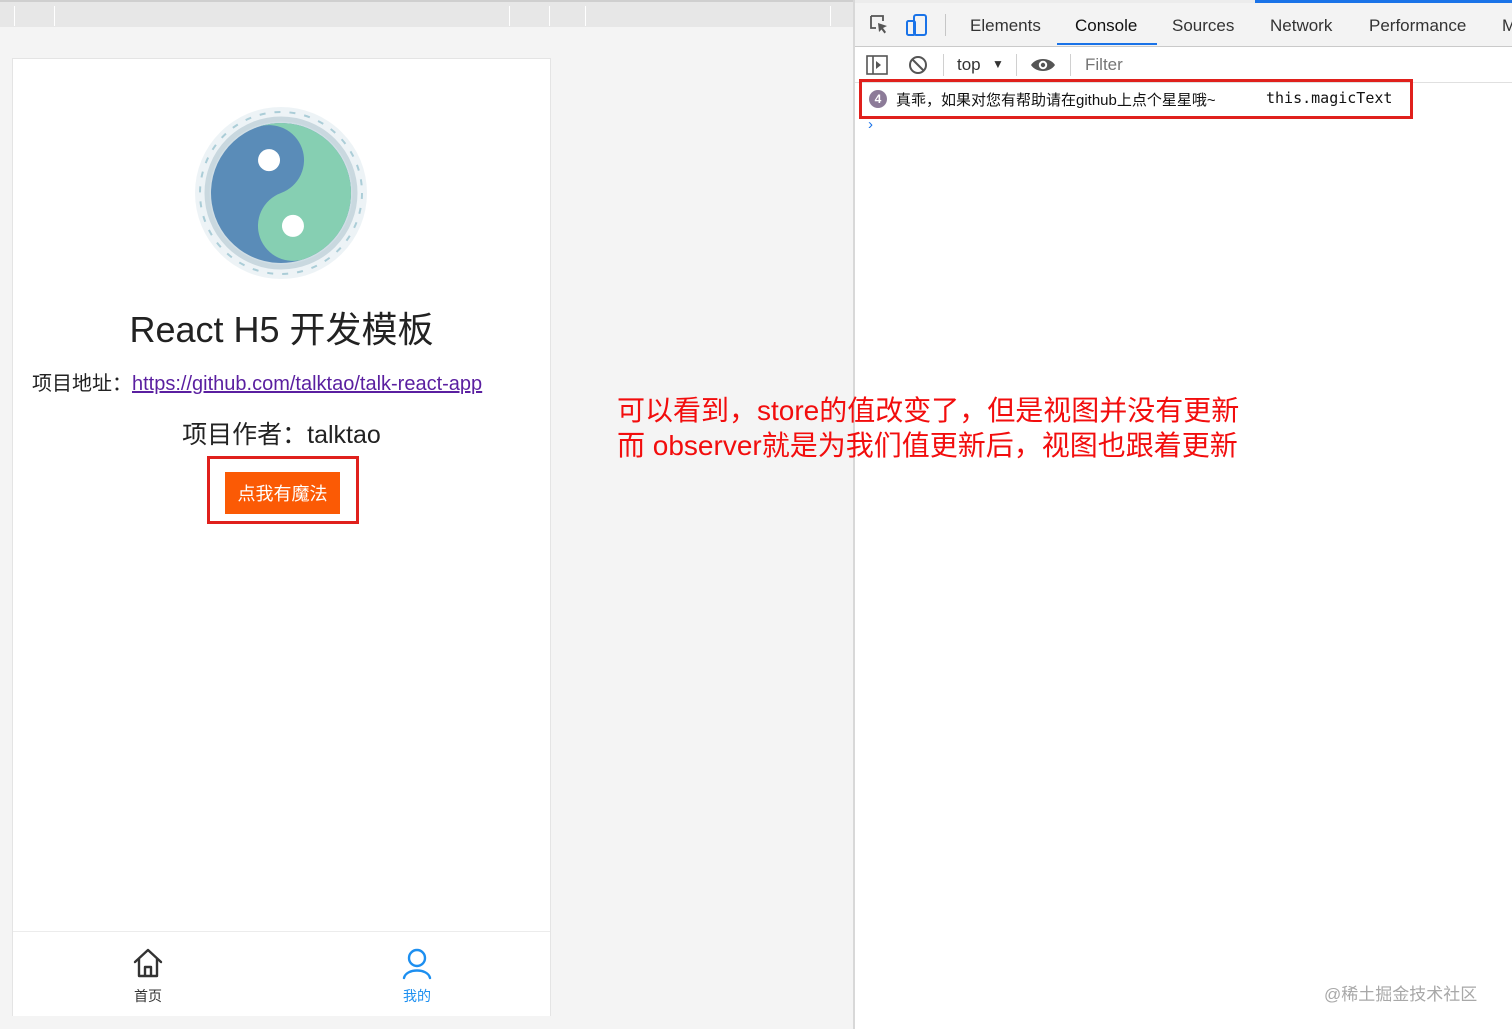 The image size is (1512, 1029). Describe the element at coordinates (870, 124) in the screenshot. I see `console-prompt-icon: ›` at that location.